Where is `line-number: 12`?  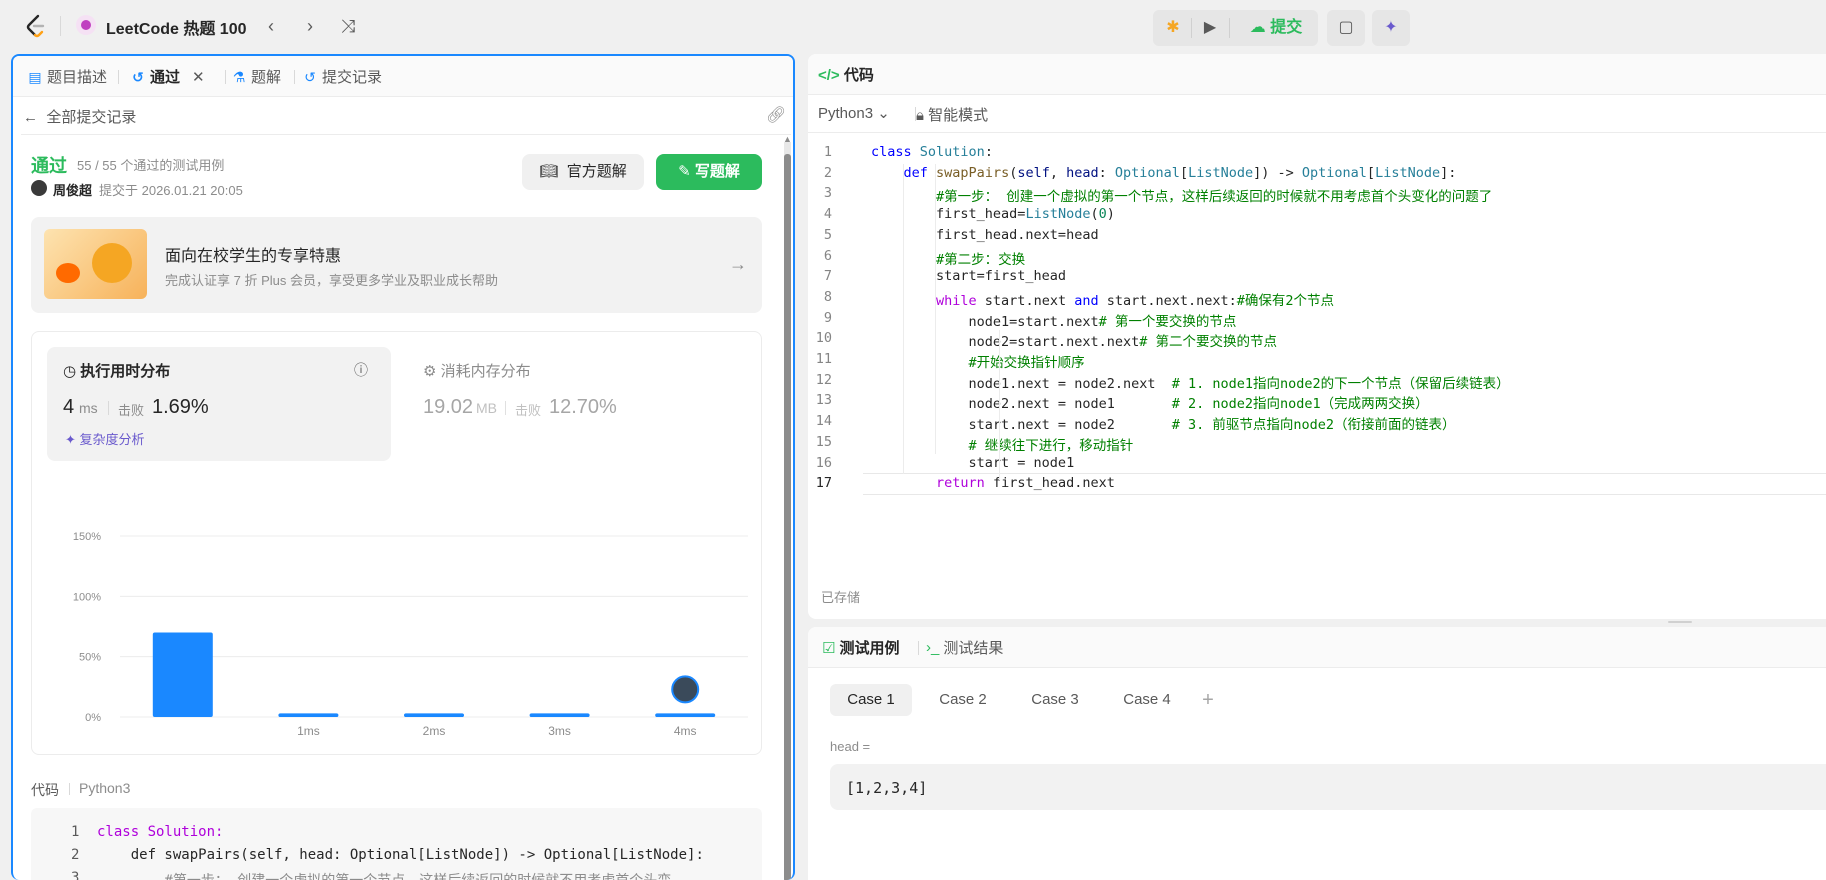 line-number: 12 is located at coordinates (823, 379).